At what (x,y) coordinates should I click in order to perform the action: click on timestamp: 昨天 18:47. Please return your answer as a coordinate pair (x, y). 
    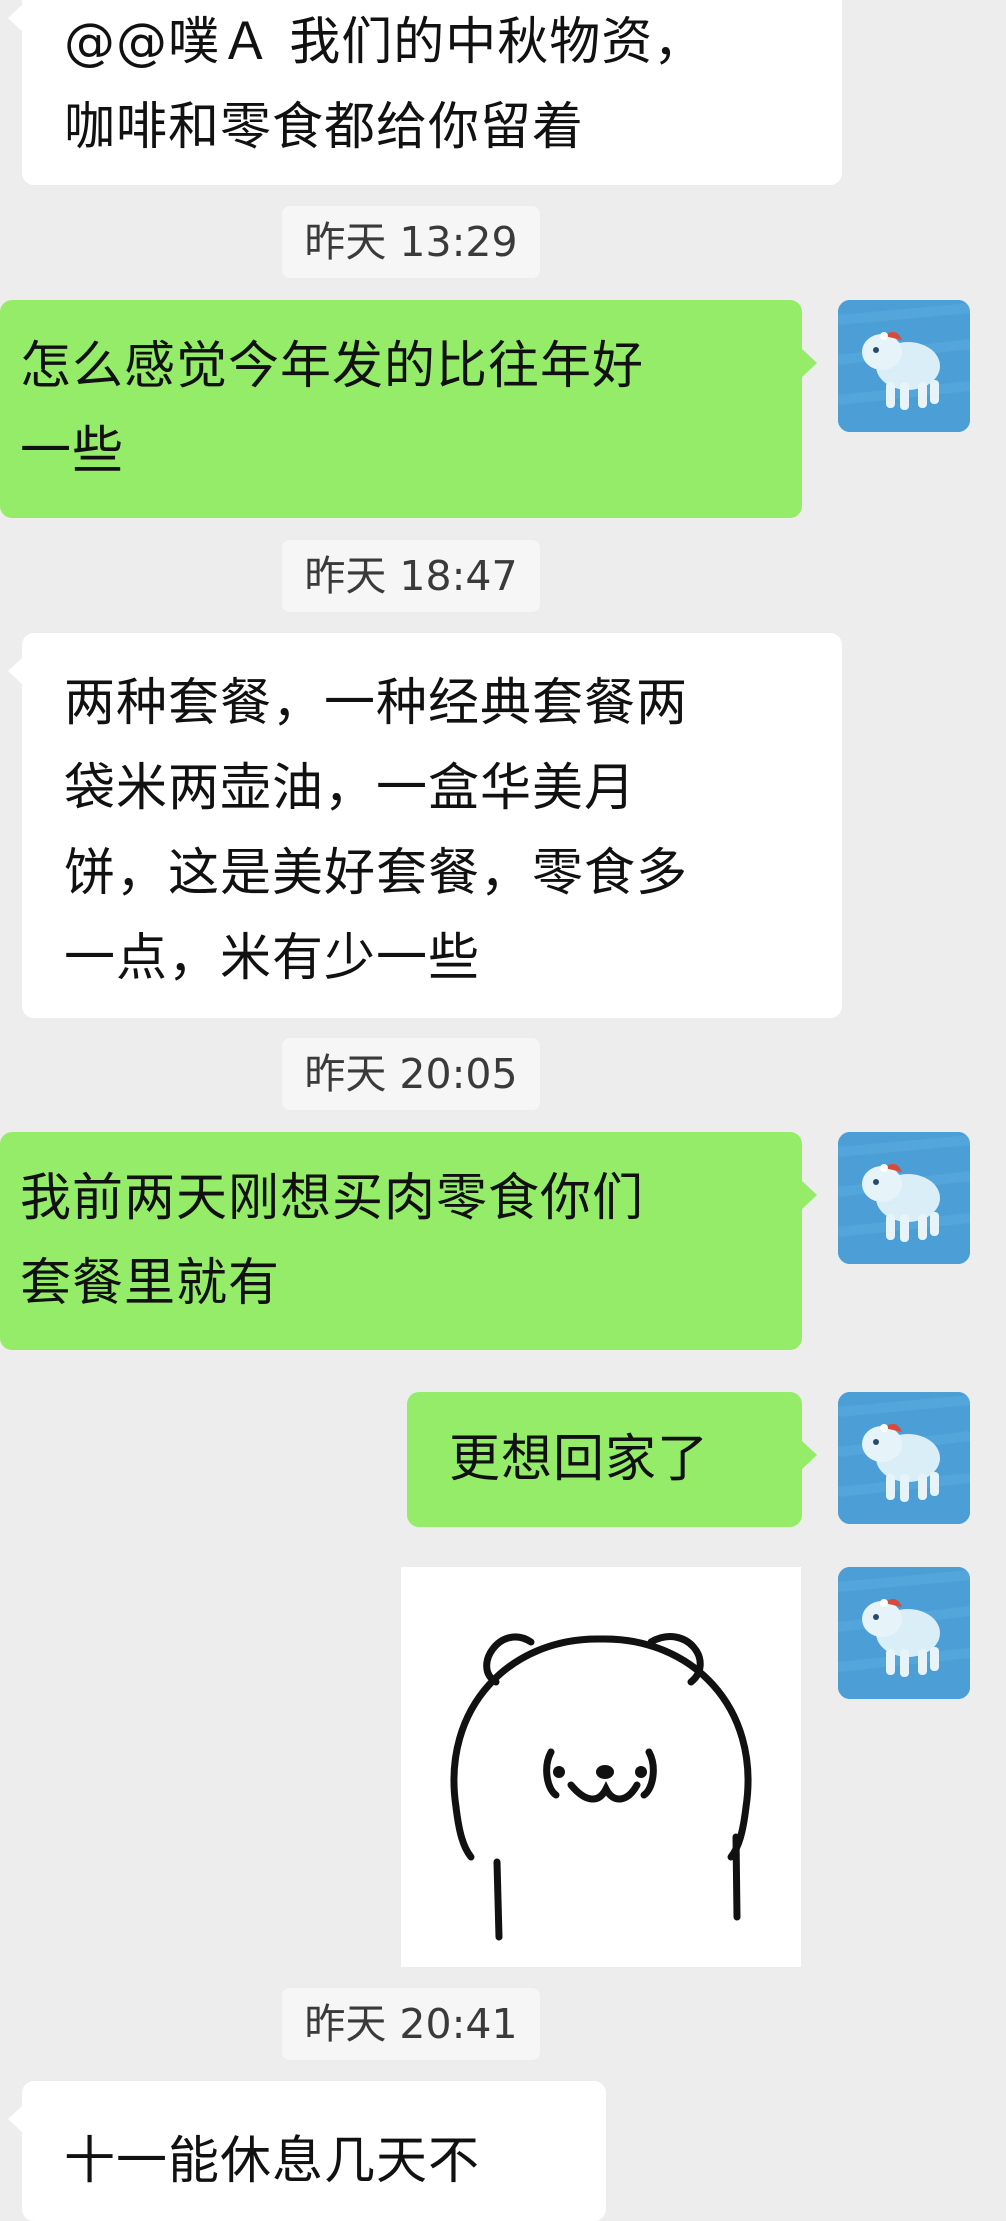
    Looking at the image, I should click on (411, 576).